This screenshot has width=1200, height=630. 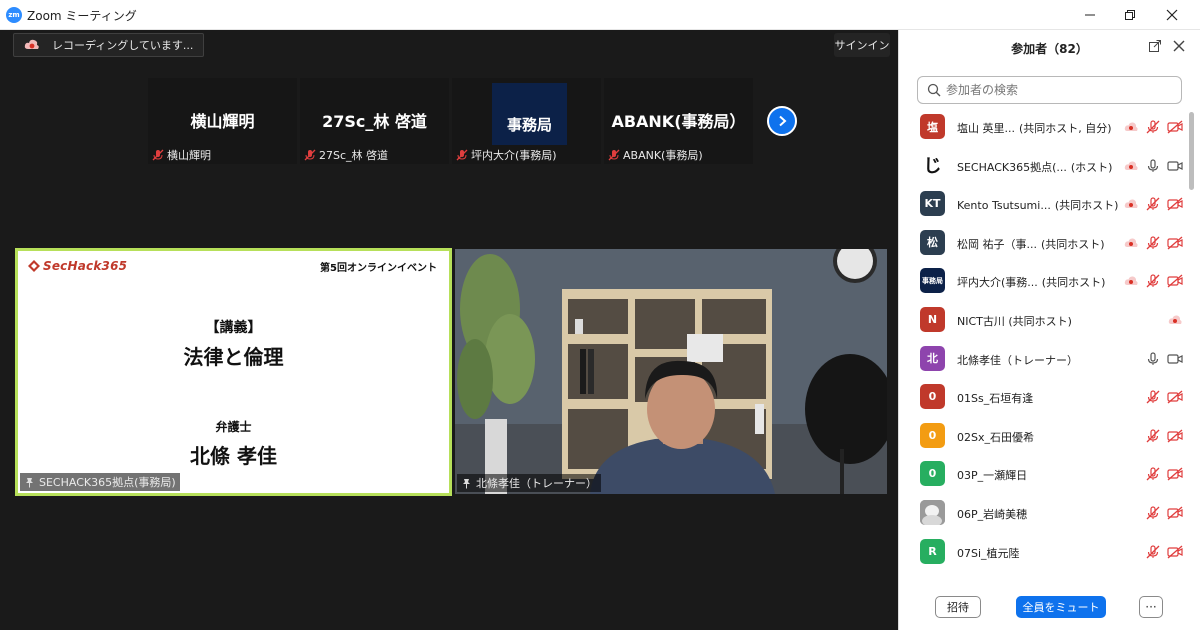 What do you see at coordinates (958, 607) in the screenshot?
I see `invite-button: 招待` at bounding box center [958, 607].